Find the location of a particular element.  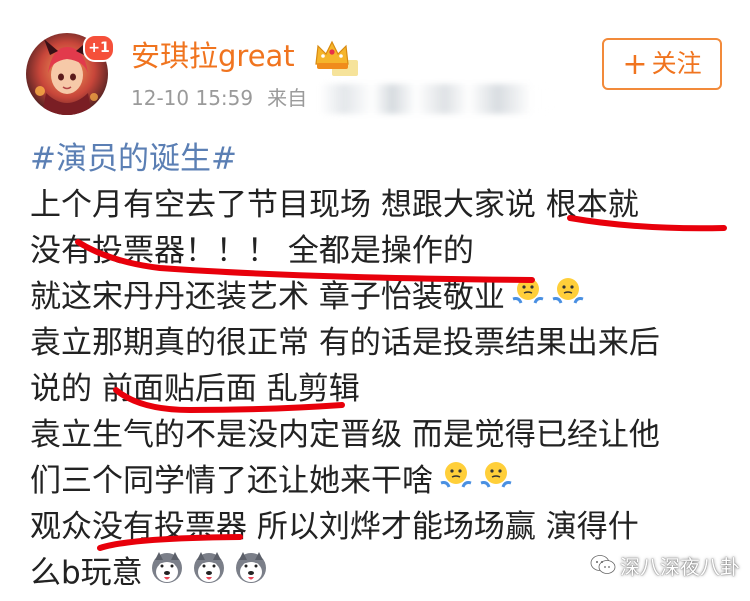

post-line-7-text: 们三个同学情了还让她来干啥 is located at coordinates (231, 481).